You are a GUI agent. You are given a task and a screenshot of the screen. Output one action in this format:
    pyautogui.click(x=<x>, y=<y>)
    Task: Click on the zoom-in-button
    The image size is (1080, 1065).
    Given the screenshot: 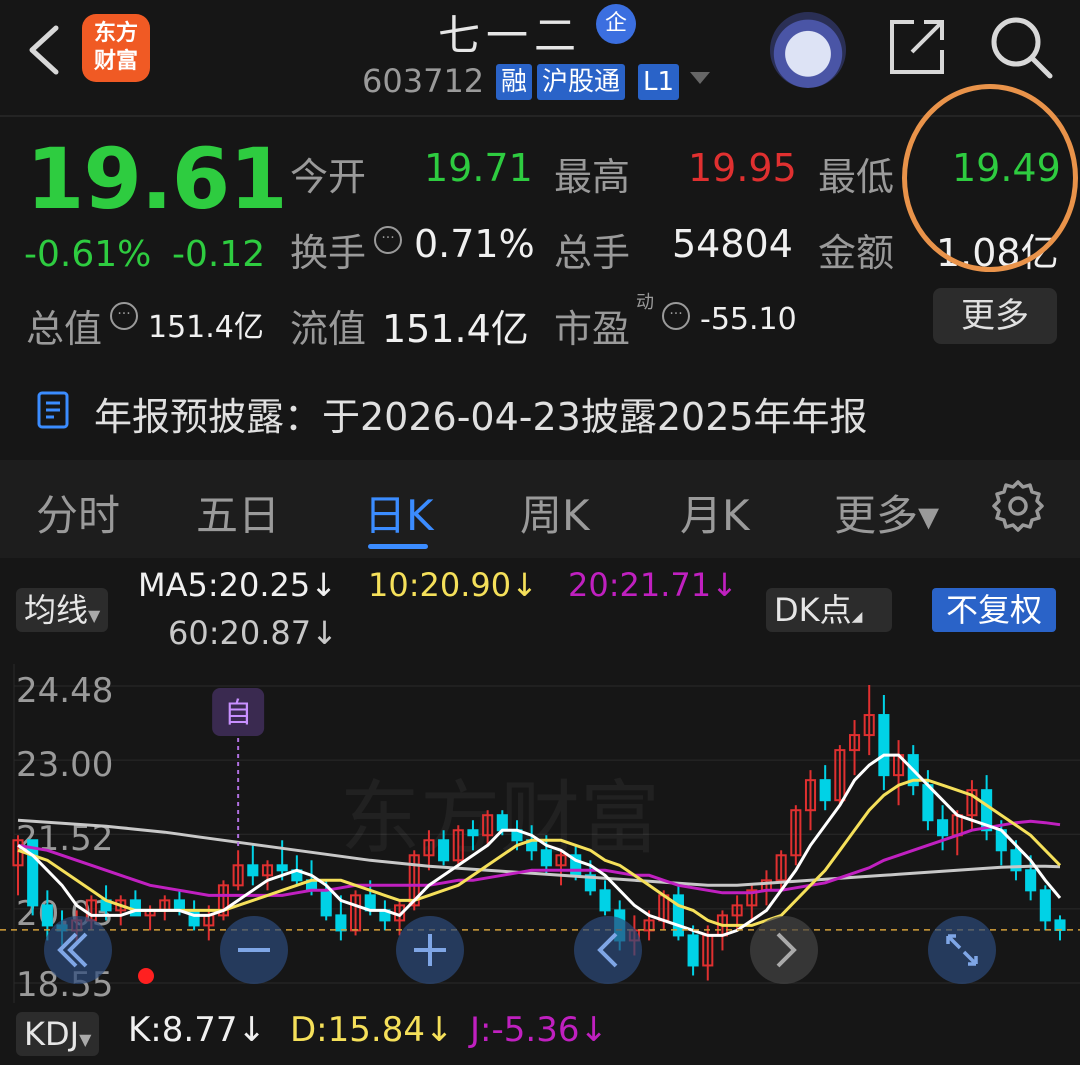 What is the action you would take?
    pyautogui.click(x=430, y=950)
    